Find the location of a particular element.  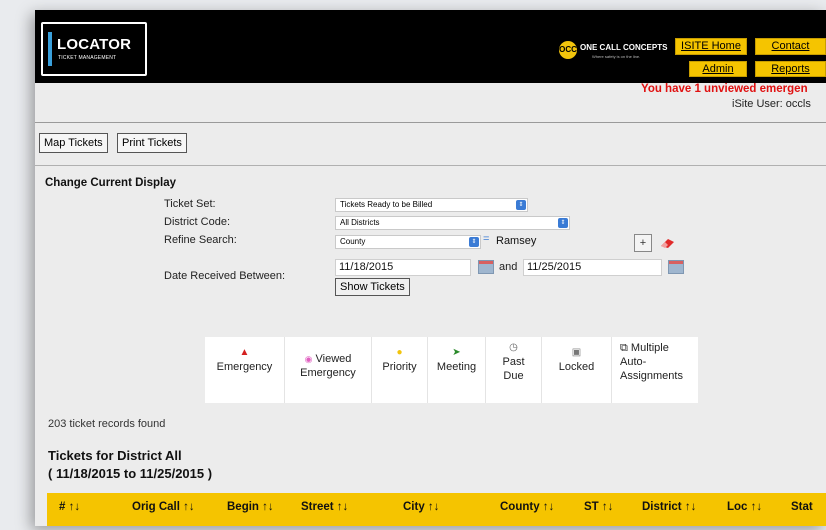

logo-subtitle: TICKET MANAGEMENT is located at coordinates (87, 58).